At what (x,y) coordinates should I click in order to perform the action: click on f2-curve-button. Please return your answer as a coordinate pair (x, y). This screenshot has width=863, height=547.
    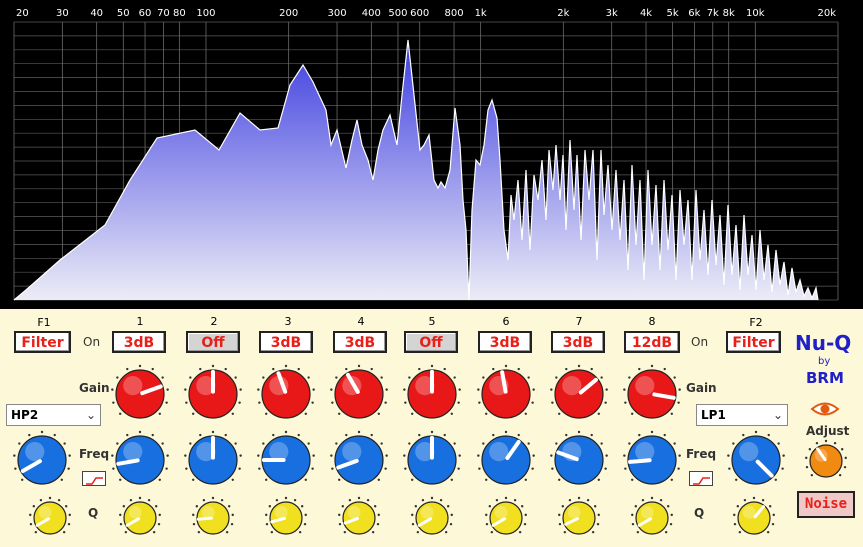
    Looking at the image, I should click on (701, 478).